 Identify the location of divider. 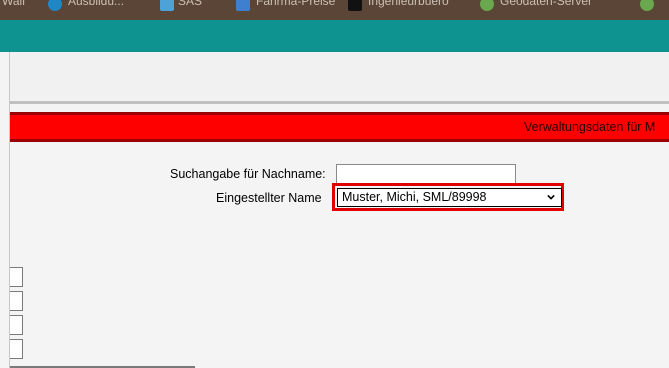
(339, 102).